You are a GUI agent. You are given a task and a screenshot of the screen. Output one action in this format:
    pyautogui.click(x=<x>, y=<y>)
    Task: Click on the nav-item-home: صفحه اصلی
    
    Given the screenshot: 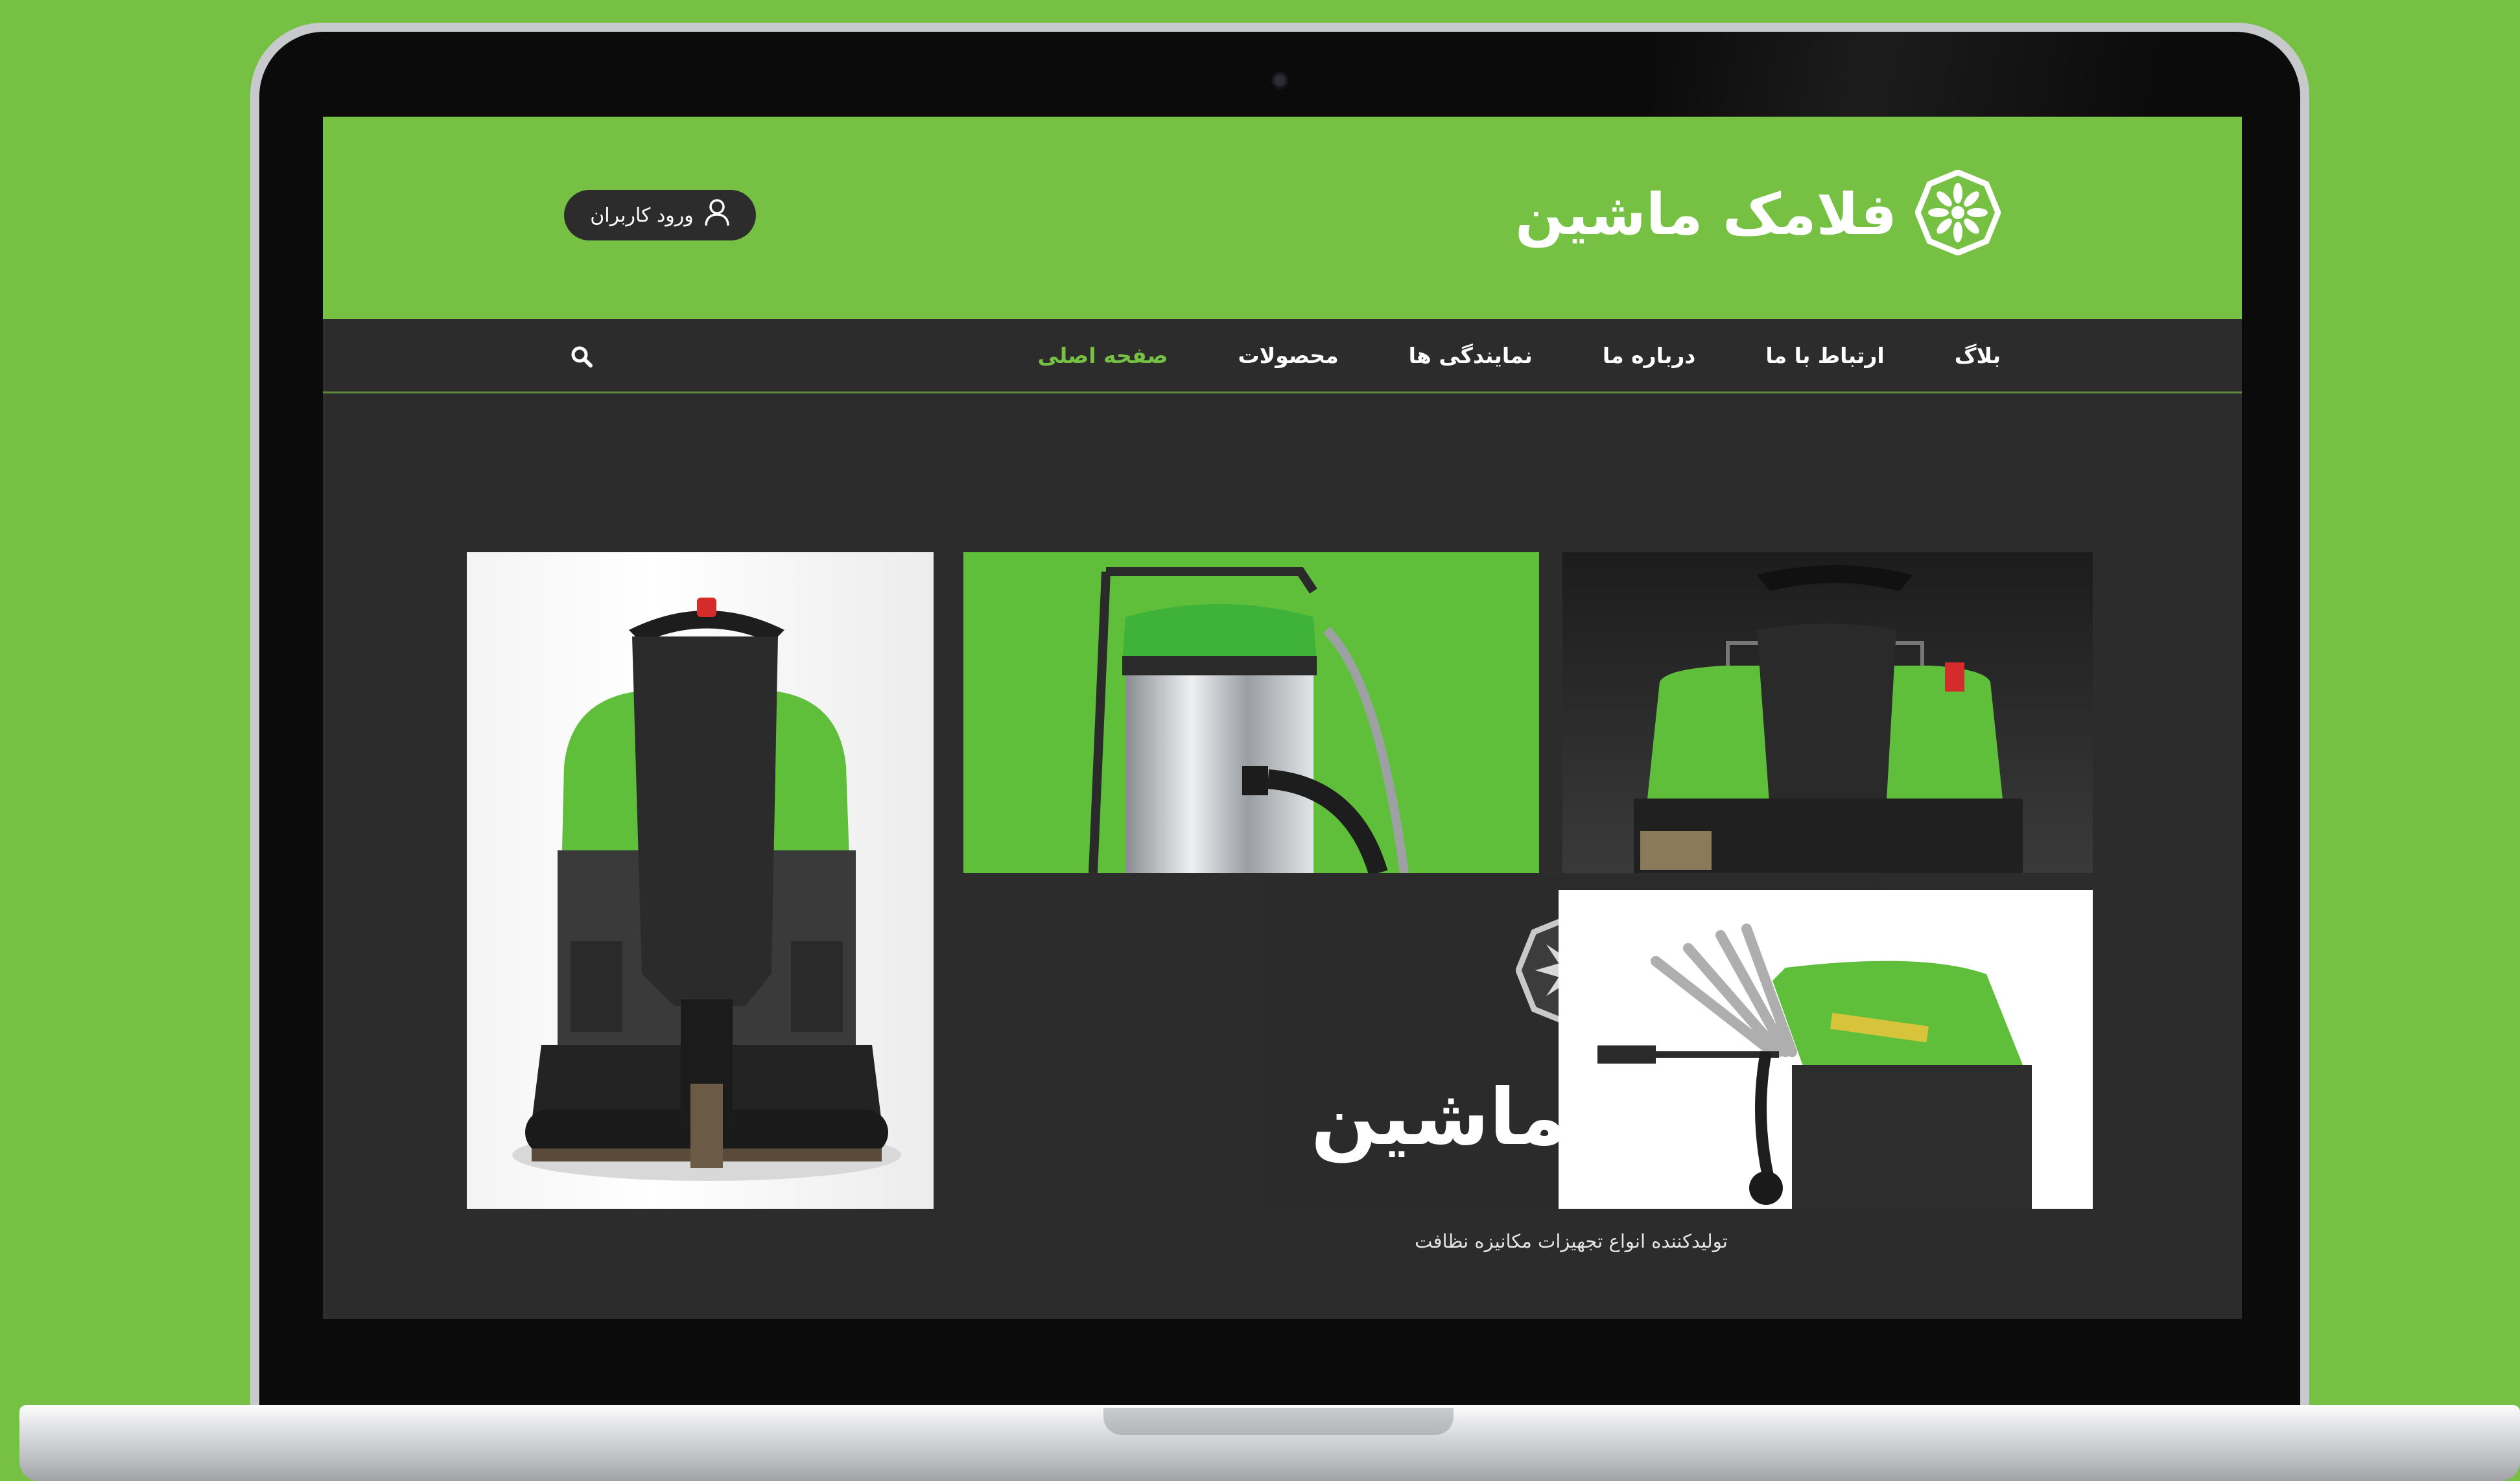 What is the action you would take?
    pyautogui.click(x=1103, y=356)
    